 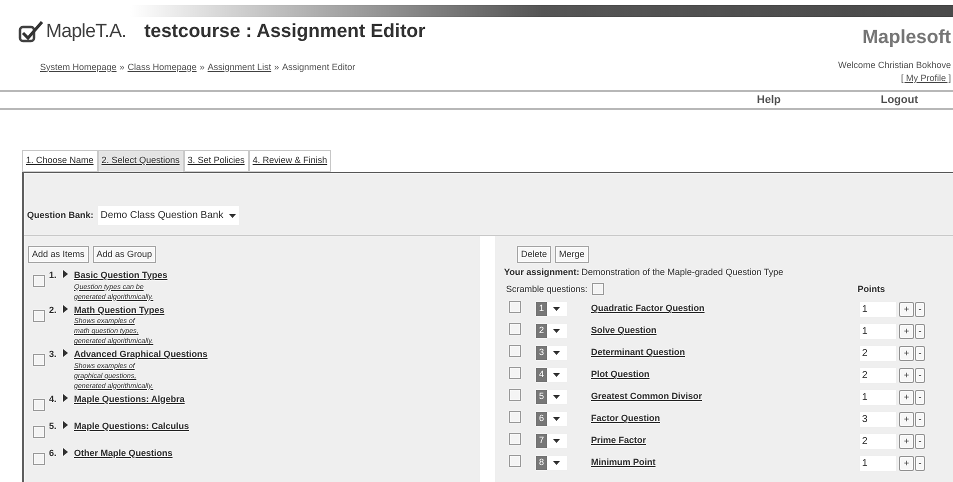 I want to click on group-title-link: Maple Questions: Algebra, so click(x=129, y=399).